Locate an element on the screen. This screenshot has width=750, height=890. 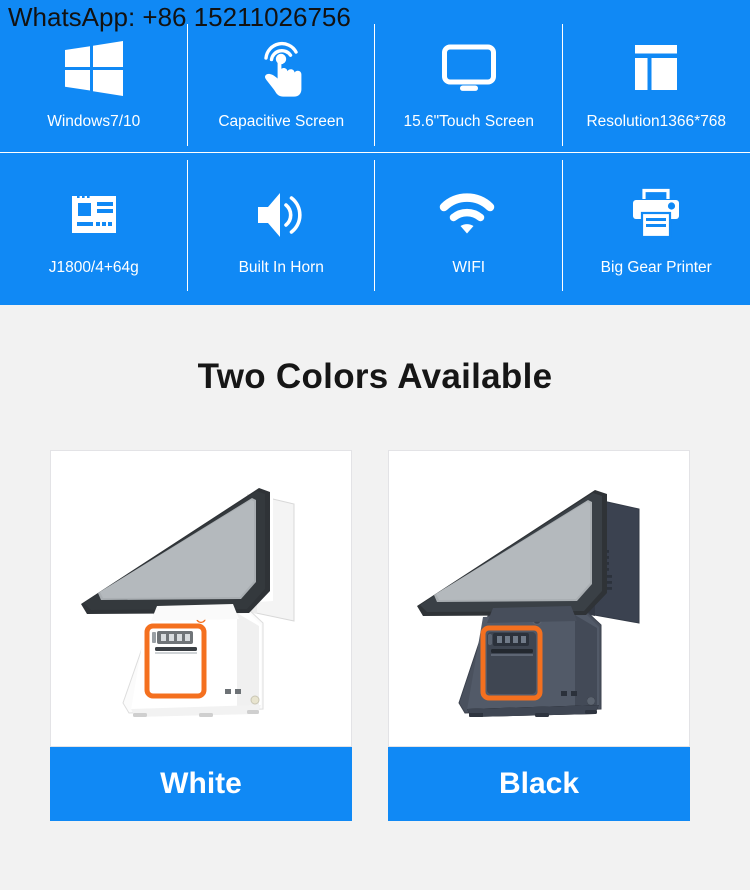
feature-cell-touch-screen-size: 15.6"Touch Screen is located at coordinates (469, 76).